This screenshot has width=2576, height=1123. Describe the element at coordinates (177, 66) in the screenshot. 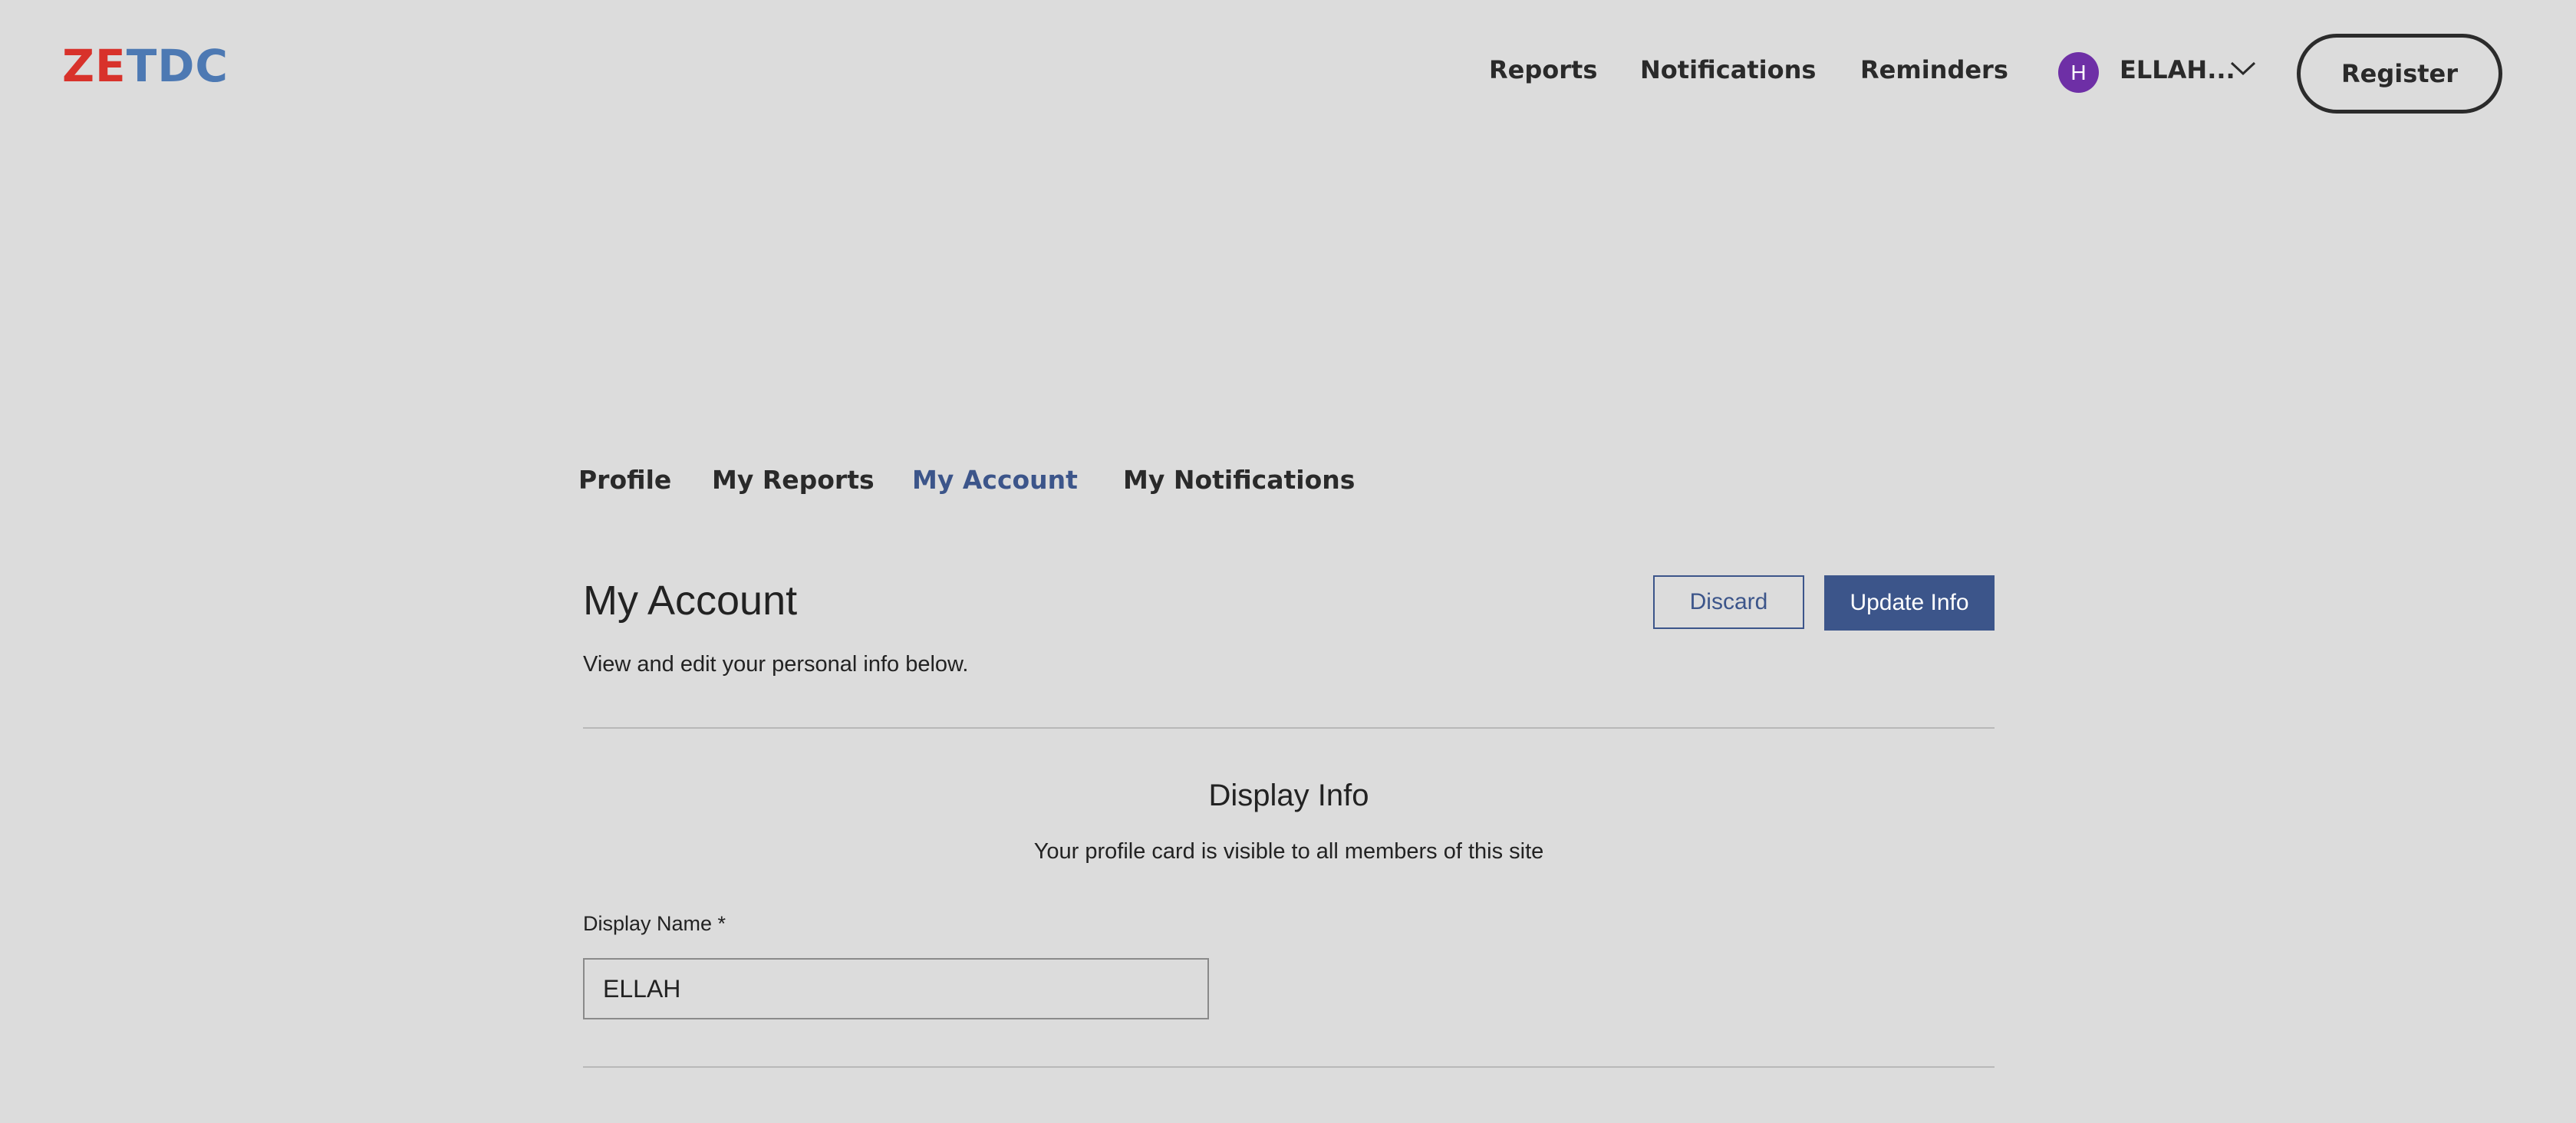

I see `logo-text-tdc: TDC` at that location.